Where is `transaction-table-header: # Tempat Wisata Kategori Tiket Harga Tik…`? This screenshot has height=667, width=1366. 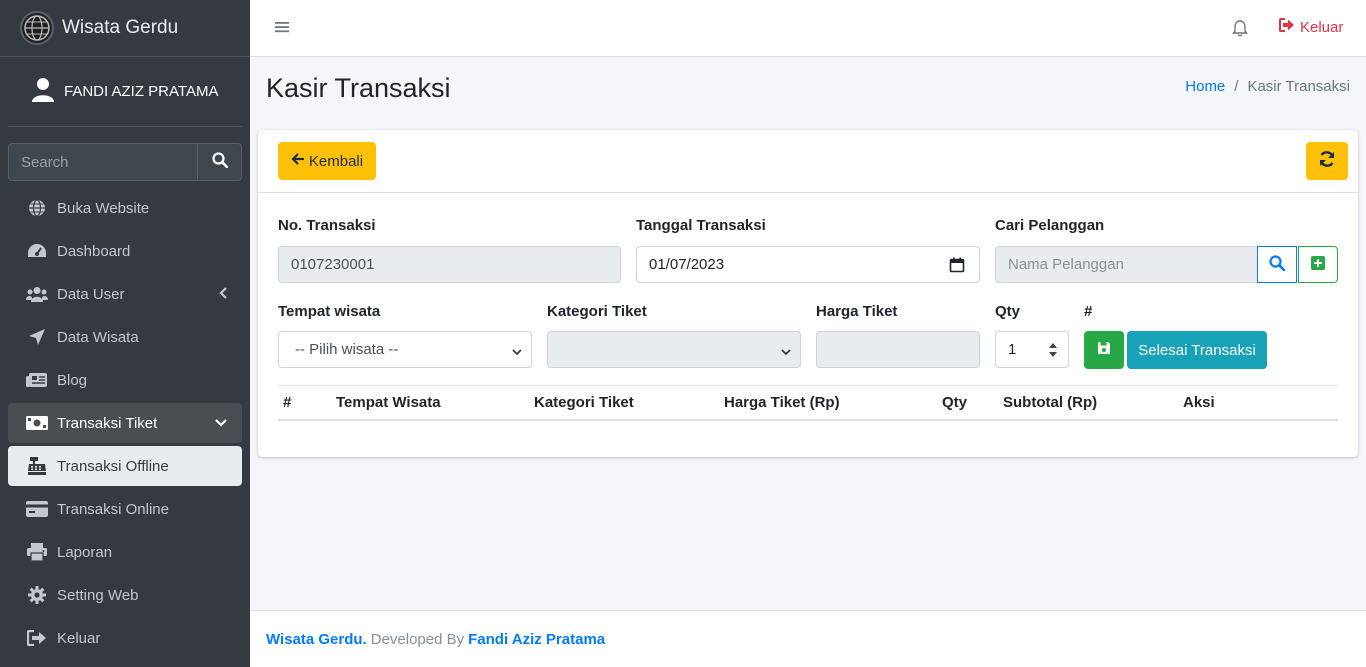
transaction-table-header: # Tempat Wisata Kategori Tiket Harga Tik… is located at coordinates (808, 403).